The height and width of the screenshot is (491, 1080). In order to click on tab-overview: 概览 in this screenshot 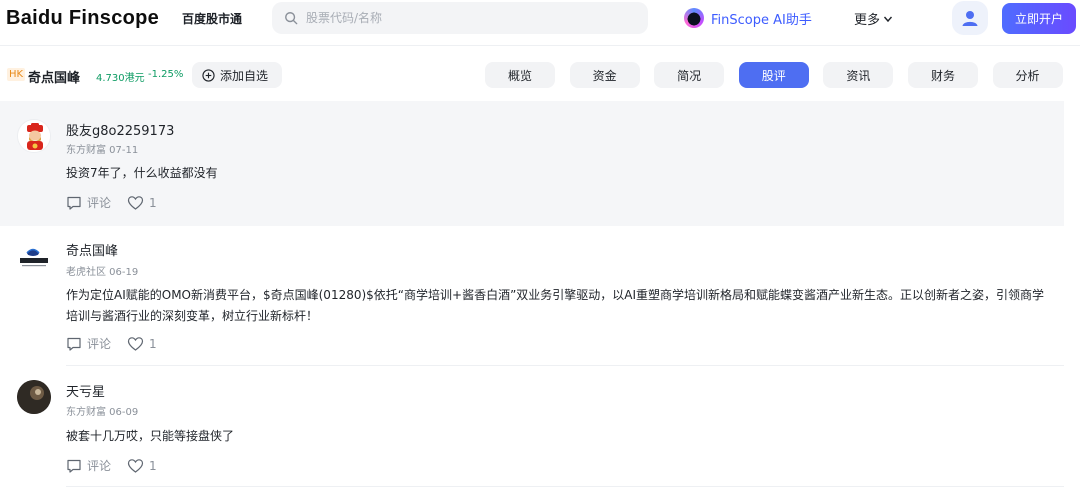, I will do `click(520, 75)`.